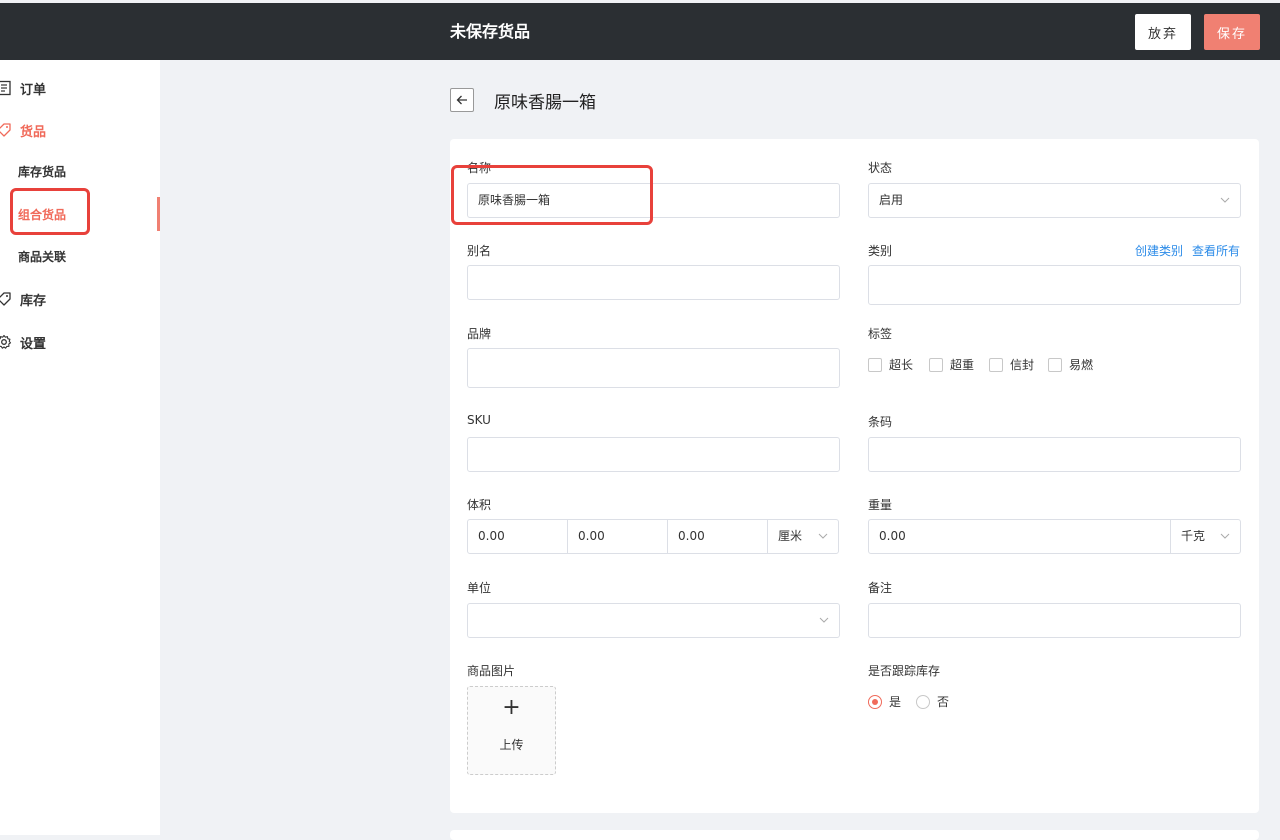 The height and width of the screenshot is (840, 1280). I want to click on tags-label: 标签, so click(880, 334).